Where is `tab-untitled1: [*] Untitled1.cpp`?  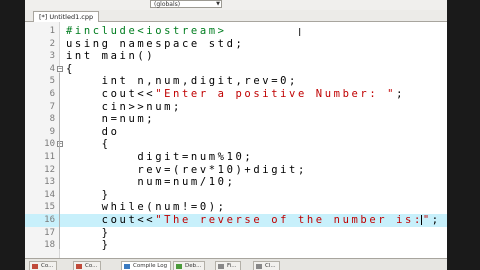
tab-untitled1: [*] Untitled1.cpp is located at coordinates (66, 16).